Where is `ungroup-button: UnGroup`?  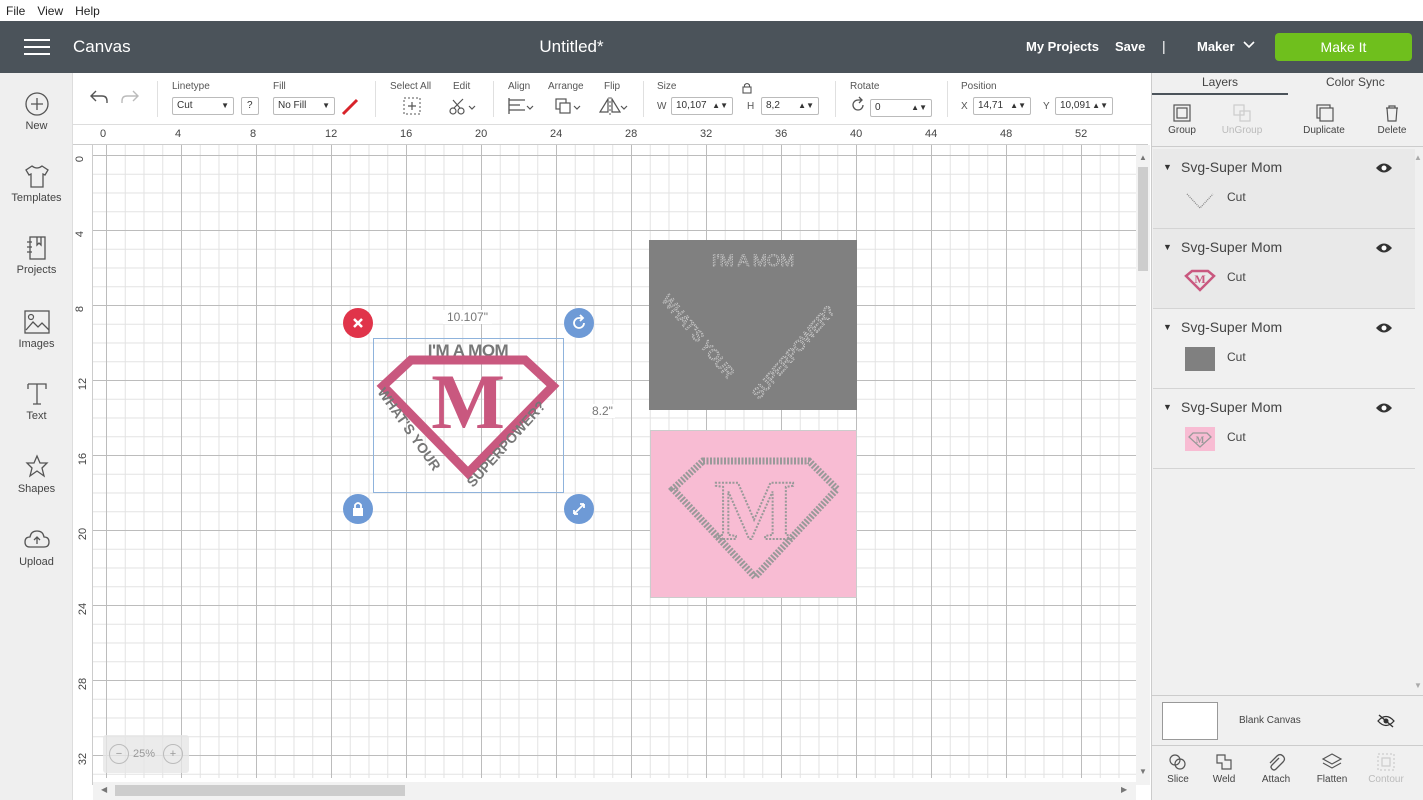
ungroup-button: UnGroup is located at coordinates (1242, 119).